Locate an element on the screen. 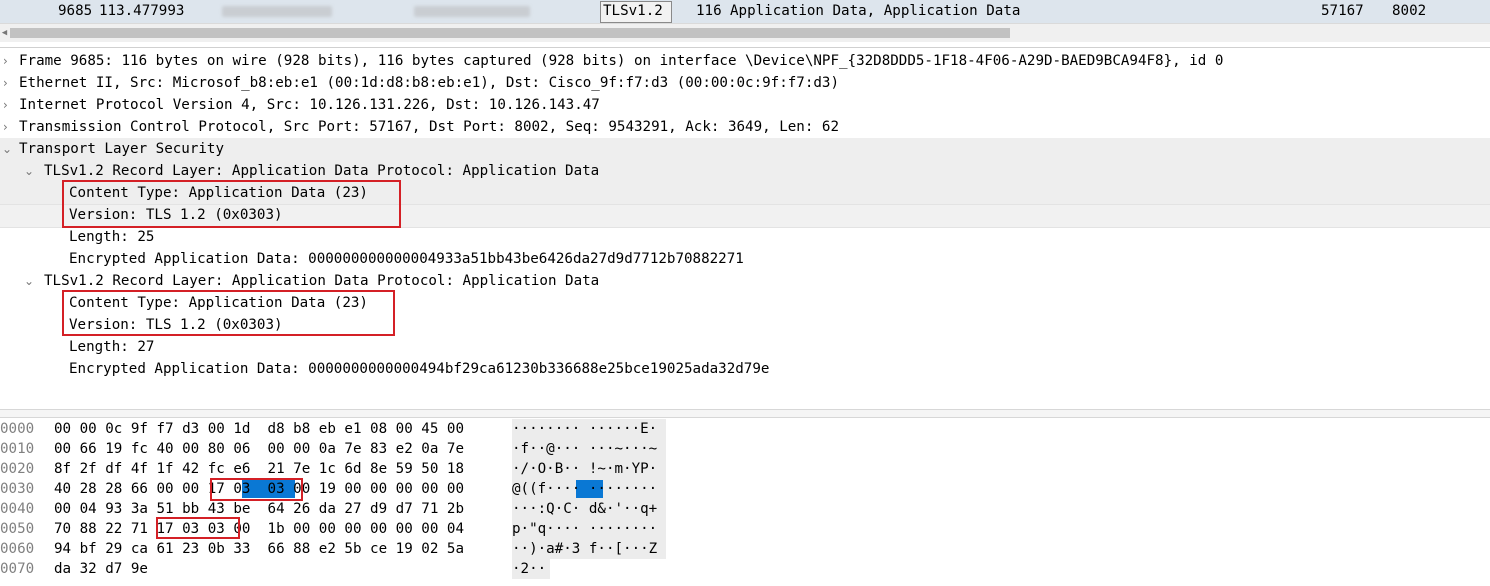 This screenshot has width=1490, height=586. hex-offset: 0050 is located at coordinates (17, 529).